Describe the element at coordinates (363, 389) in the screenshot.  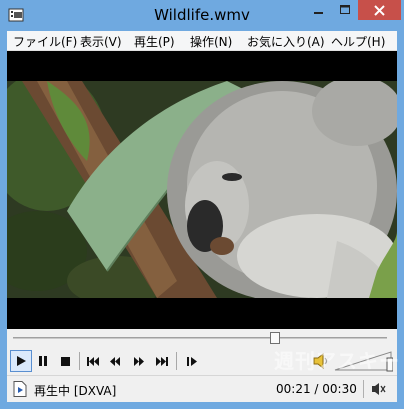
I see `status-separator` at that location.